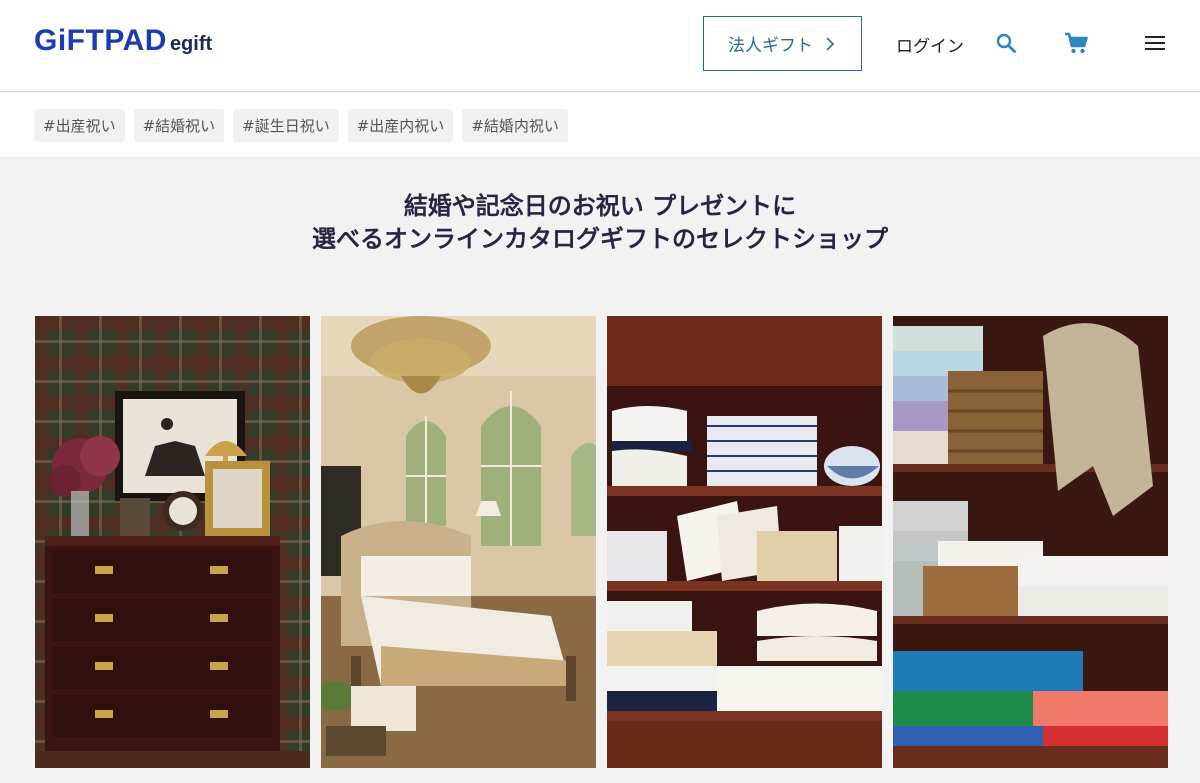  Describe the element at coordinates (1076, 43) in the screenshot. I see `cart-icon` at that location.